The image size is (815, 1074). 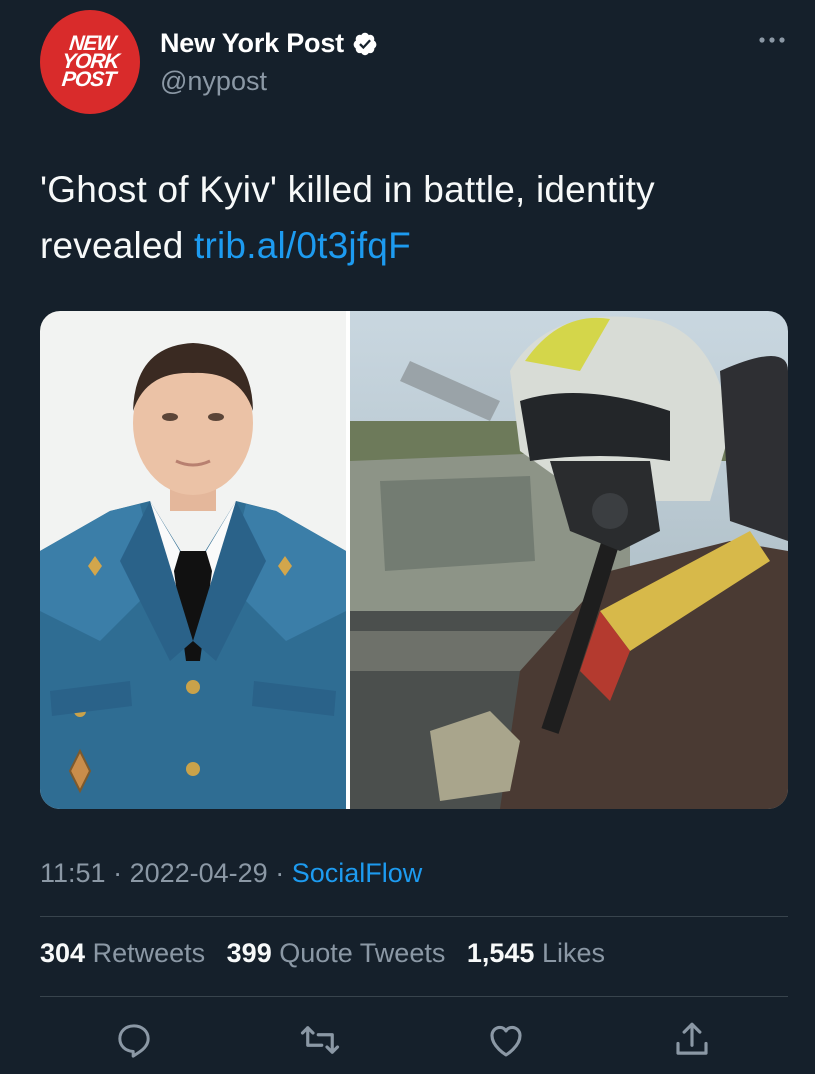 I want to click on tweet-time: 11:51, so click(x=73, y=873).